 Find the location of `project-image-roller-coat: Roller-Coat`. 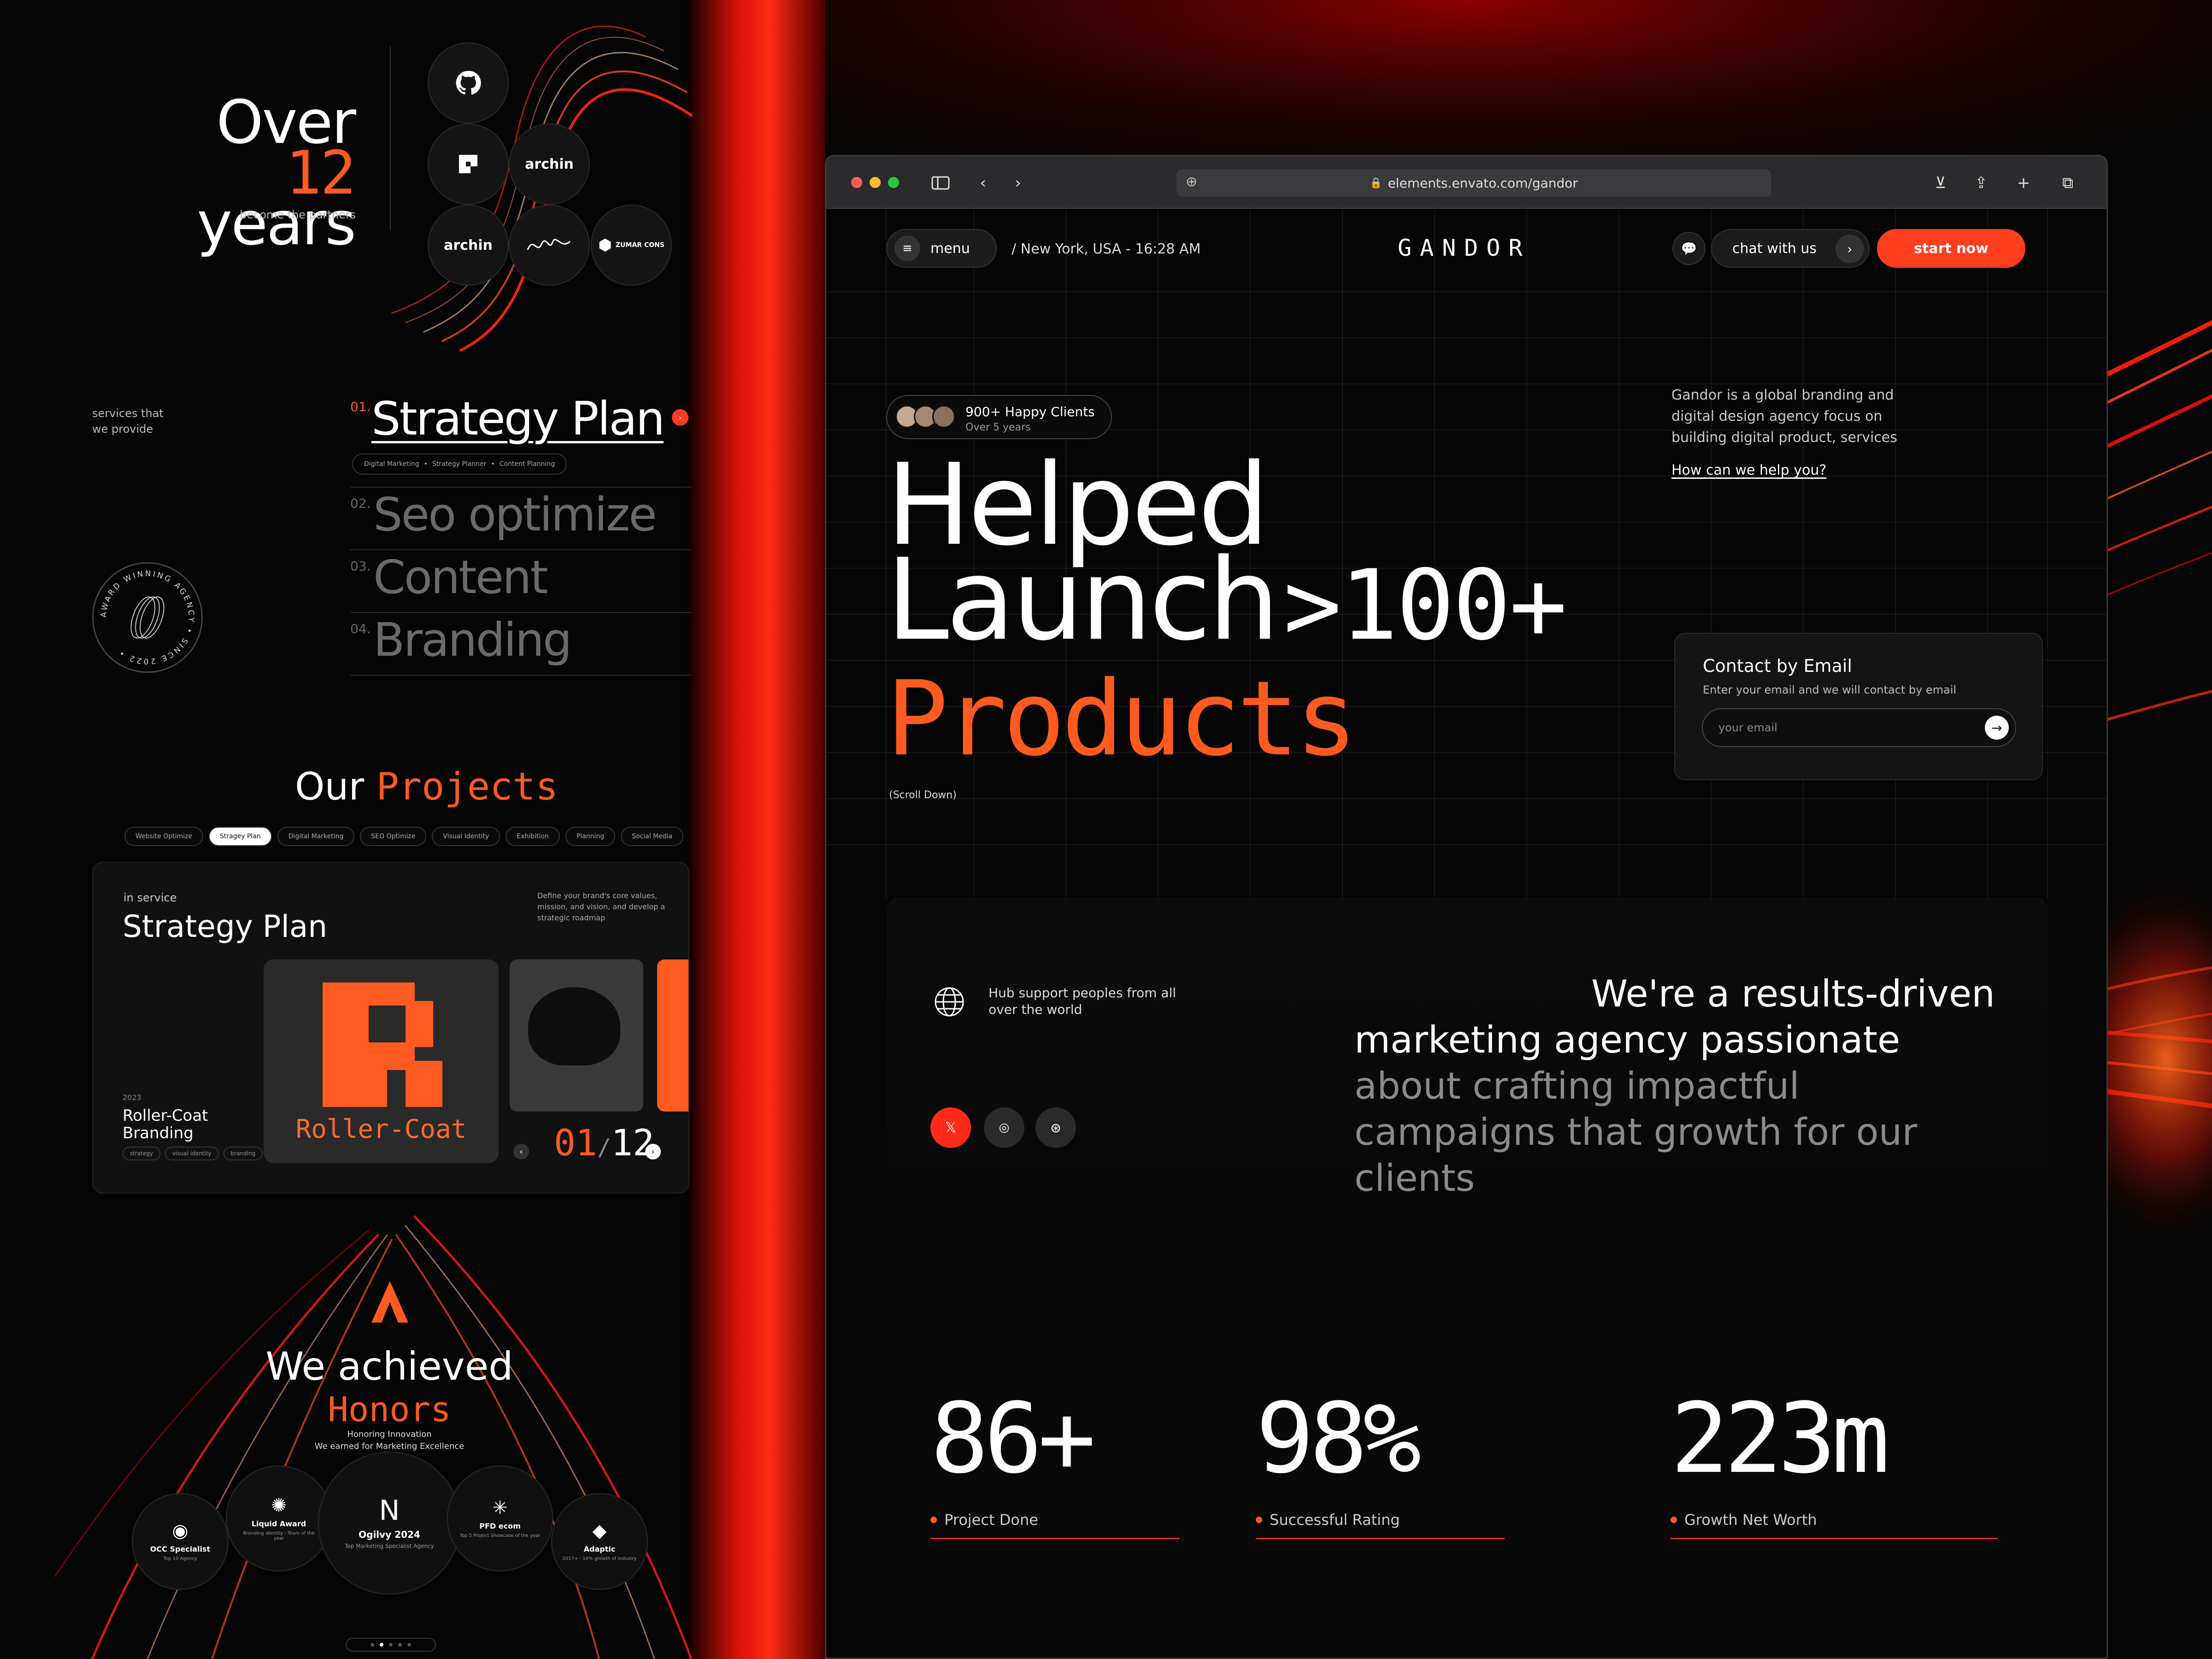

project-image-roller-coat: Roller-Coat is located at coordinates (381, 1061).